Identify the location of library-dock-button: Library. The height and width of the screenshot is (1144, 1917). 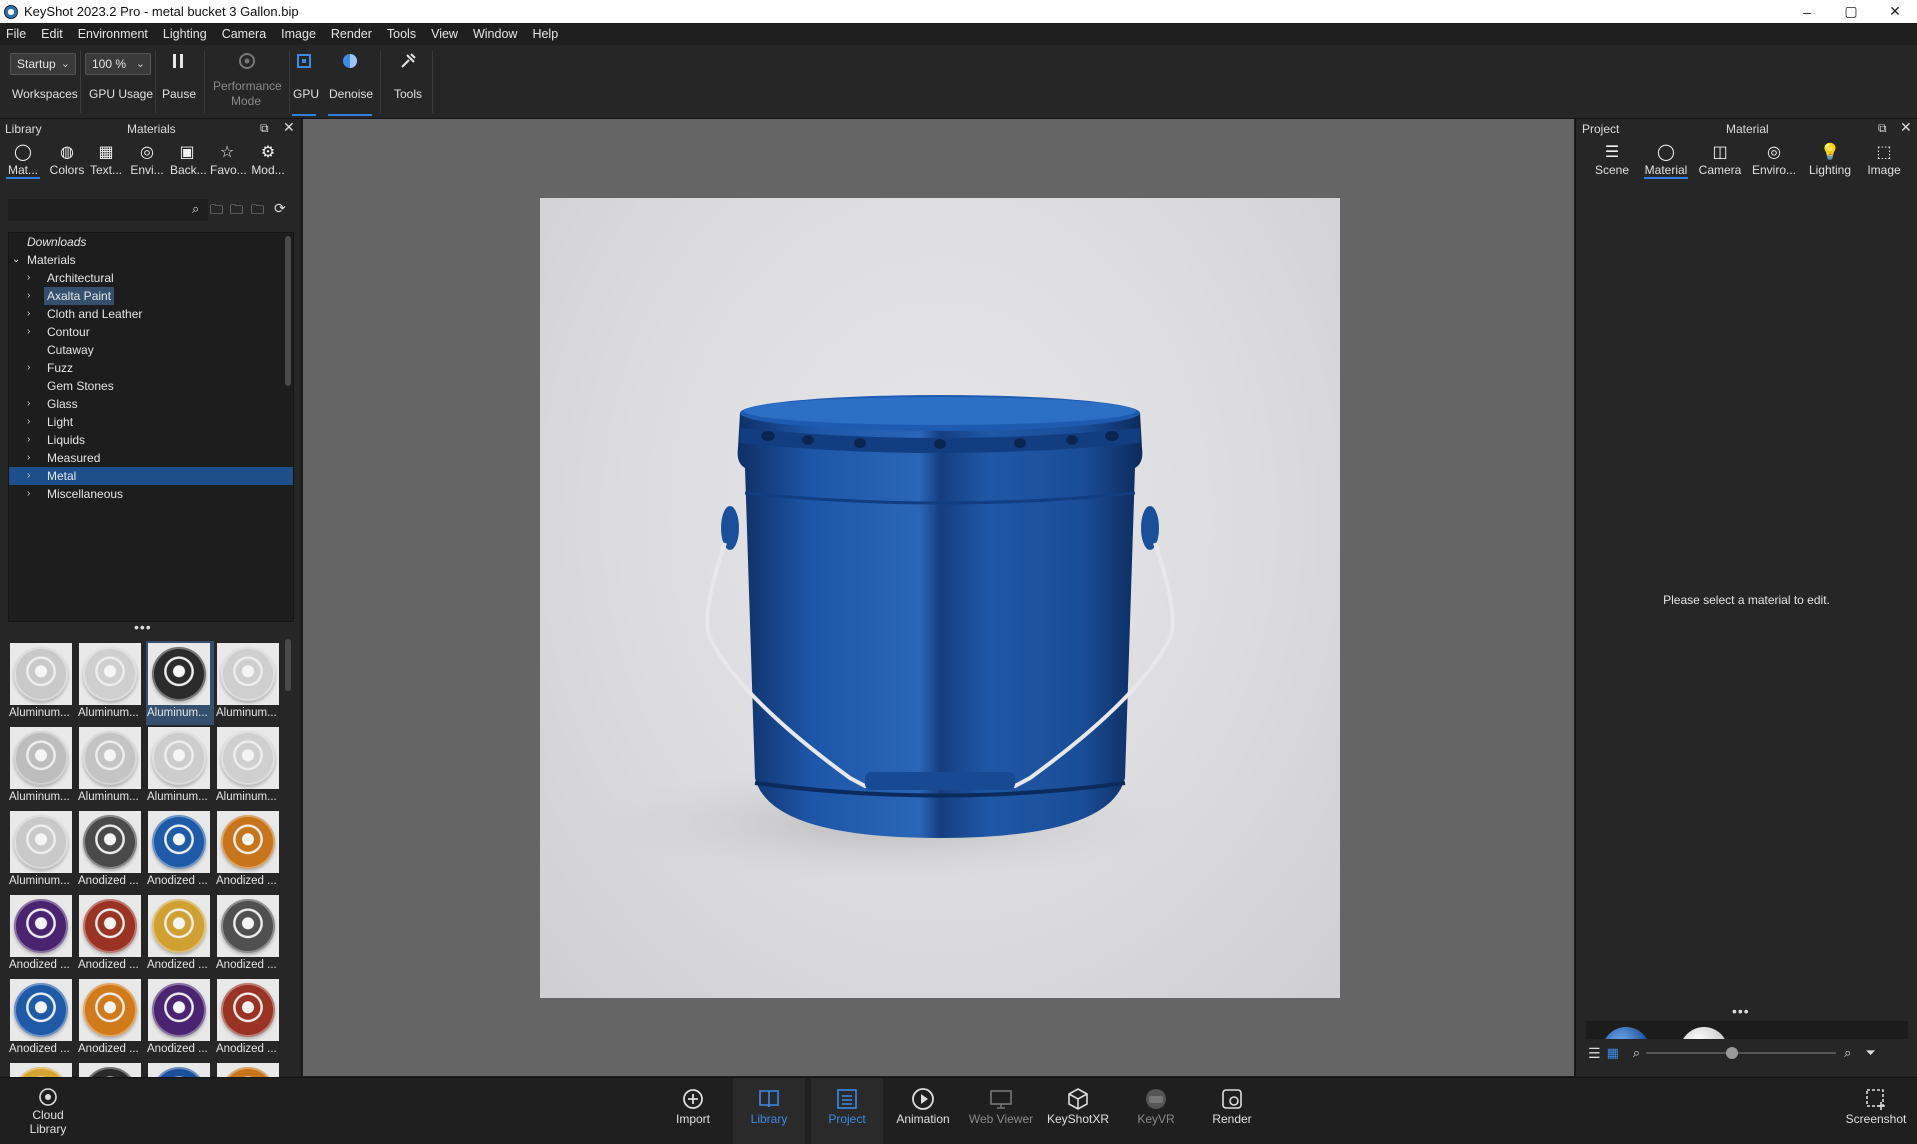
(769, 1111).